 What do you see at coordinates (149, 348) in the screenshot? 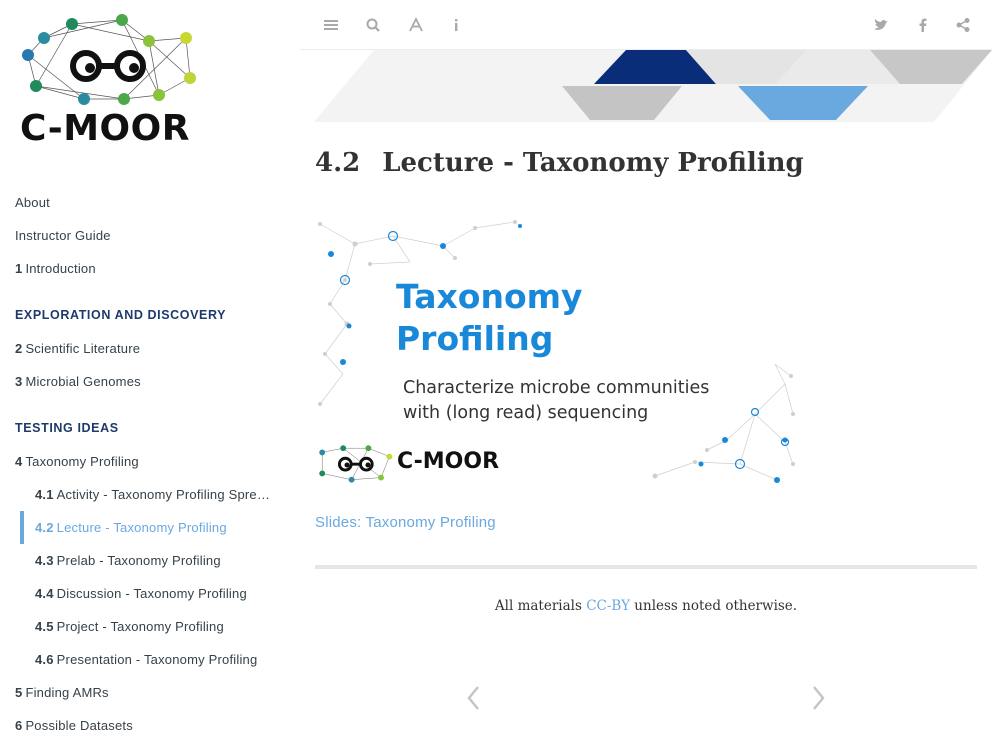
I see `sidebar-item-scientific-literature: 2 Scientific Literature` at bounding box center [149, 348].